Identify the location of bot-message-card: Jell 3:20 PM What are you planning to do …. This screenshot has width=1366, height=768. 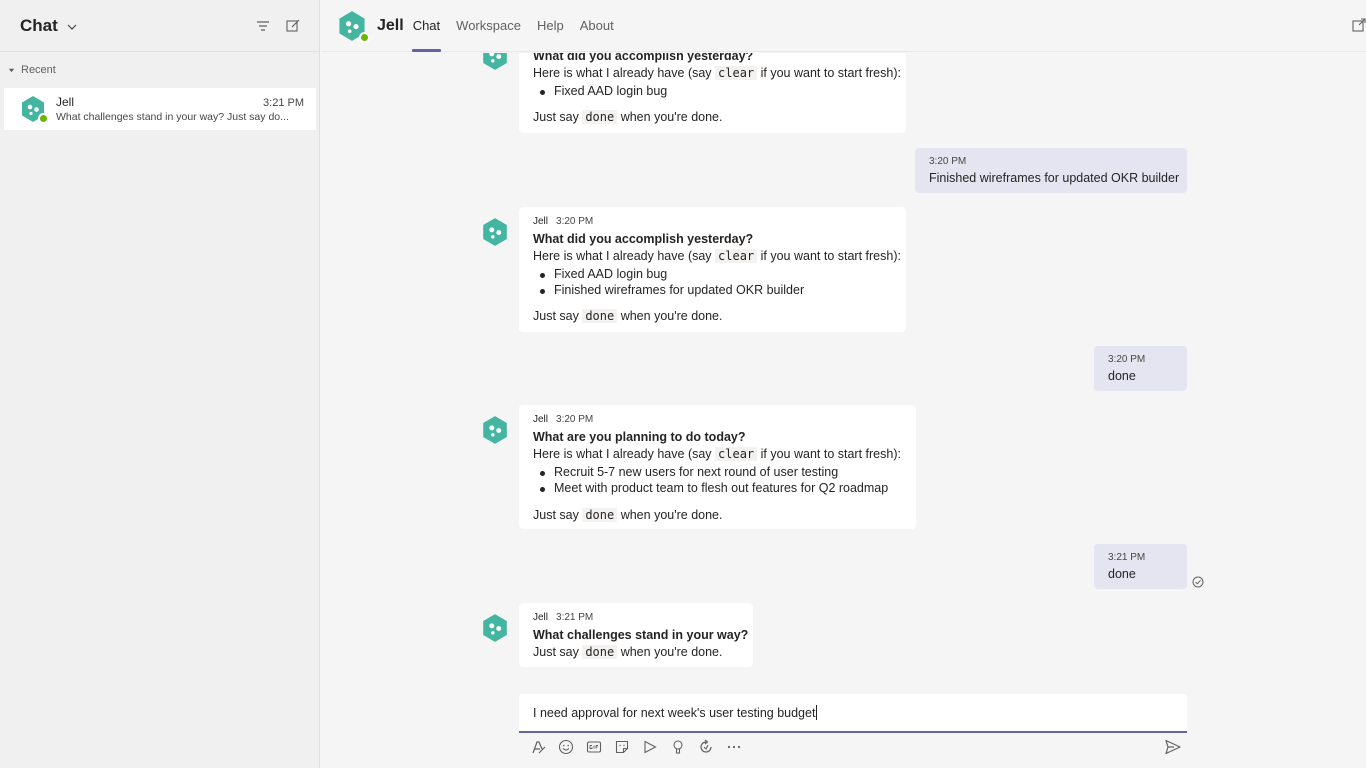
(717, 467).